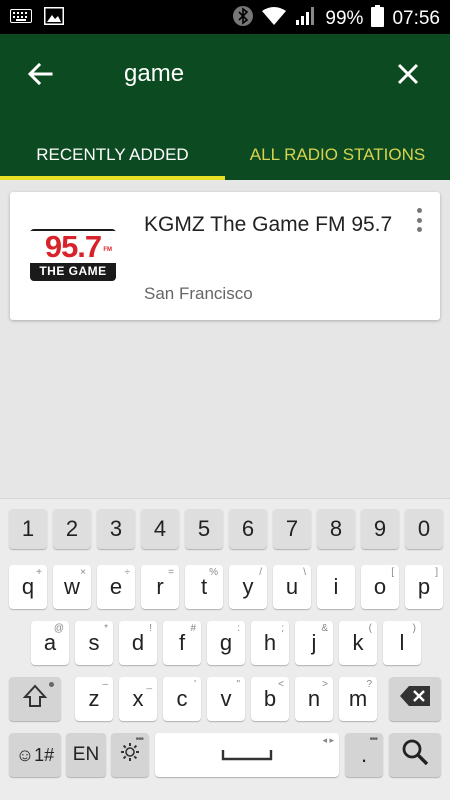 This screenshot has height=800, width=450. I want to click on tab-all-radio-stations: ALL RADIO STATIONS, so click(337, 155).